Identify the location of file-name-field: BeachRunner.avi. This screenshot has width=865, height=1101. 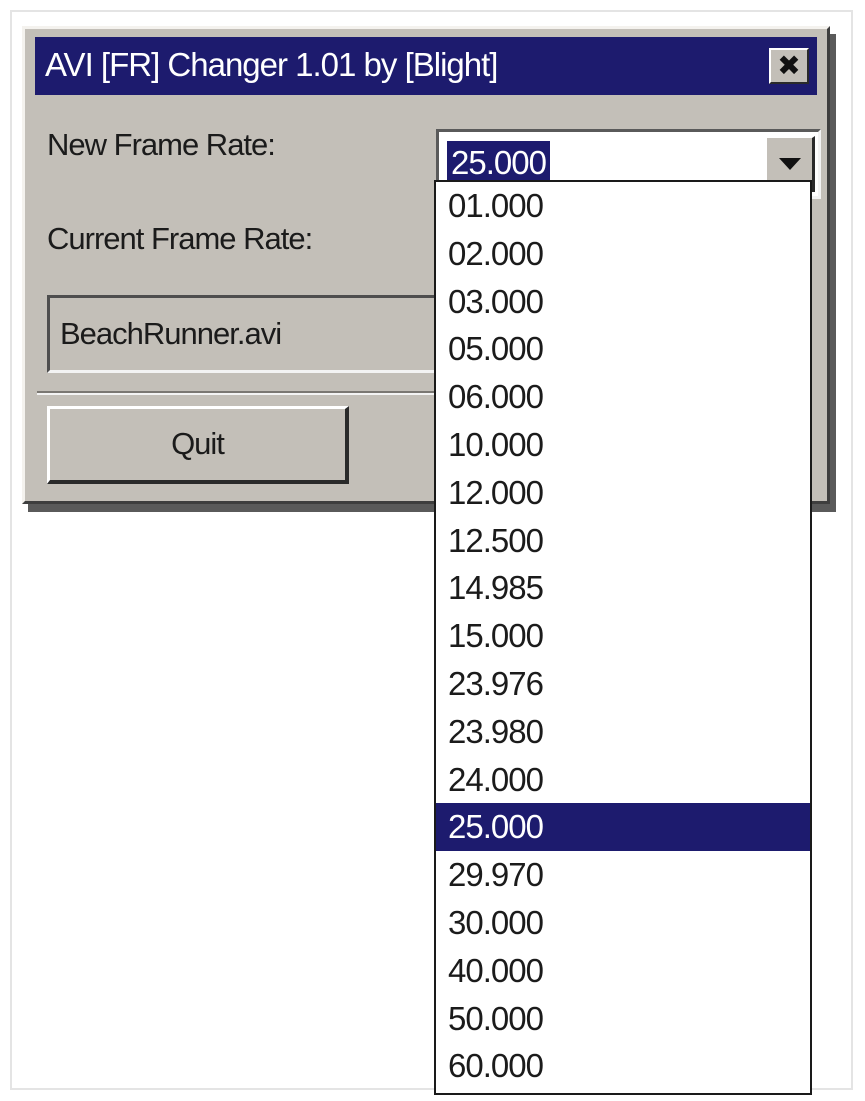
(247, 334).